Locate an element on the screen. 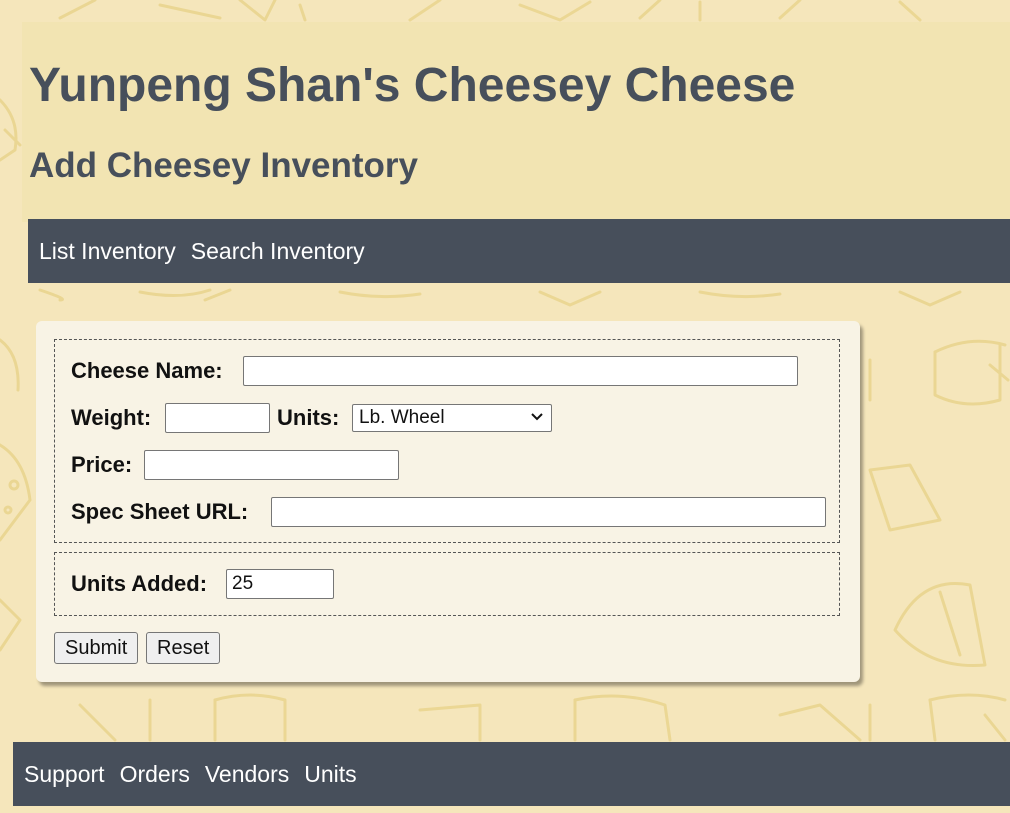 The height and width of the screenshot is (813, 1010). site-title: Yunpeng Shan's Cheesey Cheese is located at coordinates (412, 85).